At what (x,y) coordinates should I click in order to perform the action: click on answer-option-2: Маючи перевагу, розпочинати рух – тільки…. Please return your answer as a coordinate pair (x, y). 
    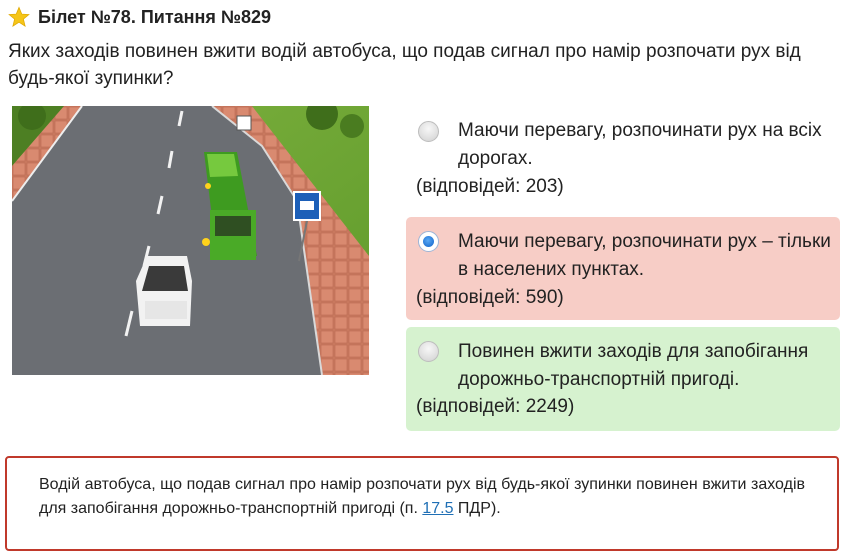
    Looking at the image, I should click on (623, 268).